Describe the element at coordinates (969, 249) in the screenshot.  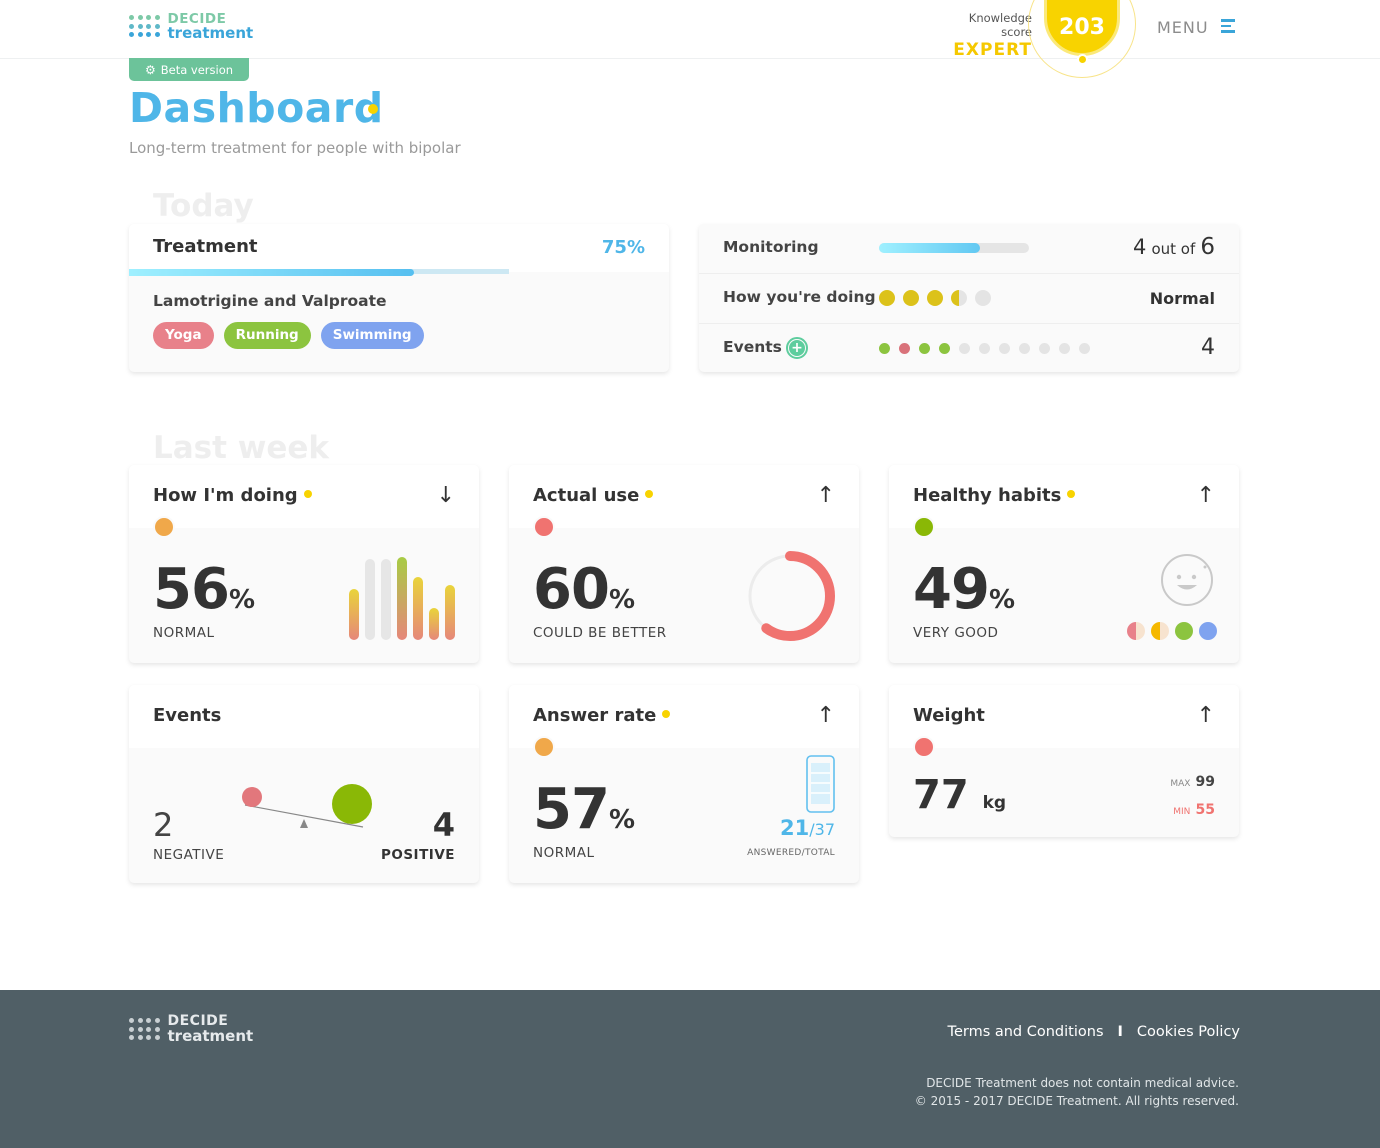
I see `monitoring-row: Monitoring 4 out of 6` at that location.